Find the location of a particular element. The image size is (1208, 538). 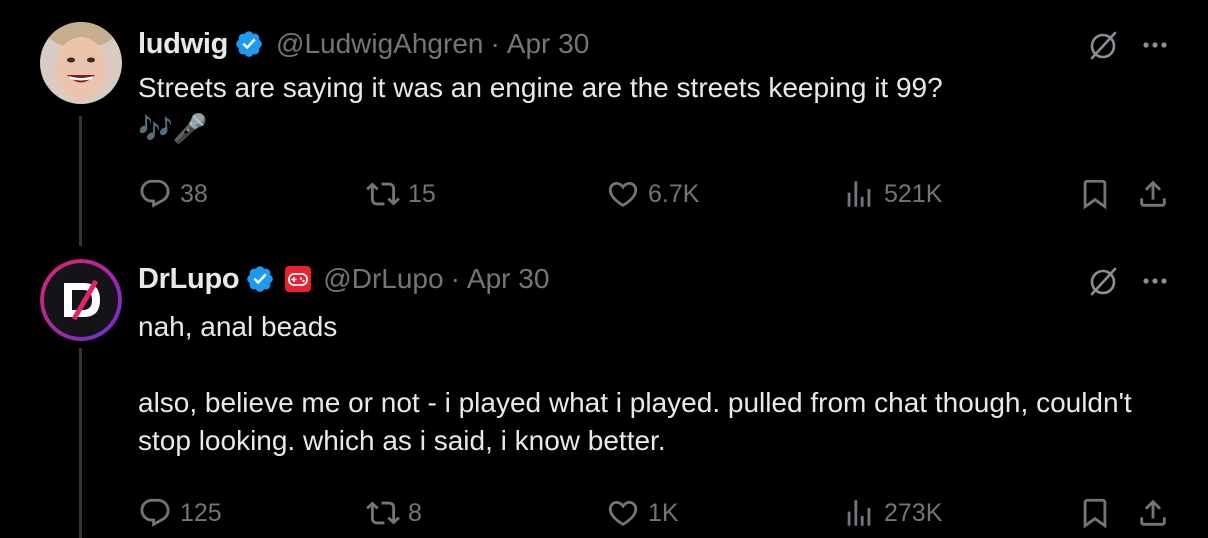

views-button: 521K is located at coordinates (892, 194).